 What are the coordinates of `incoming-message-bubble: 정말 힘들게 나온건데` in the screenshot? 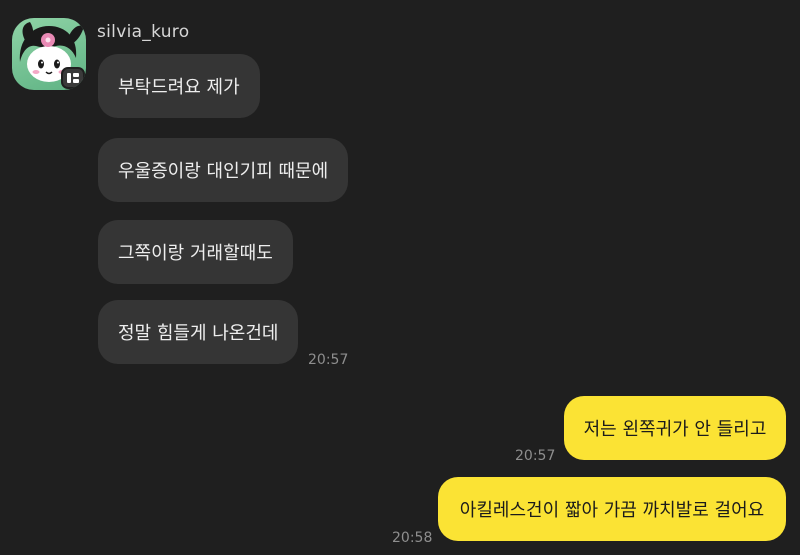 It's located at (198, 332).